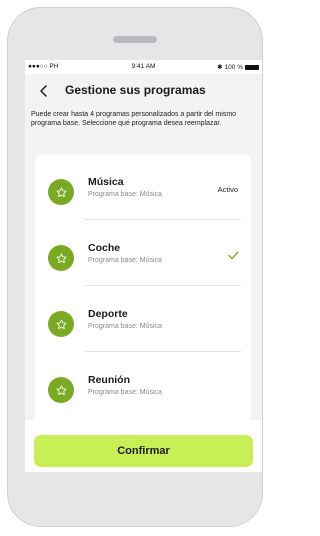 This screenshot has height=536, width=320. I want to click on page-title: Gestione sus programas, so click(135, 90).